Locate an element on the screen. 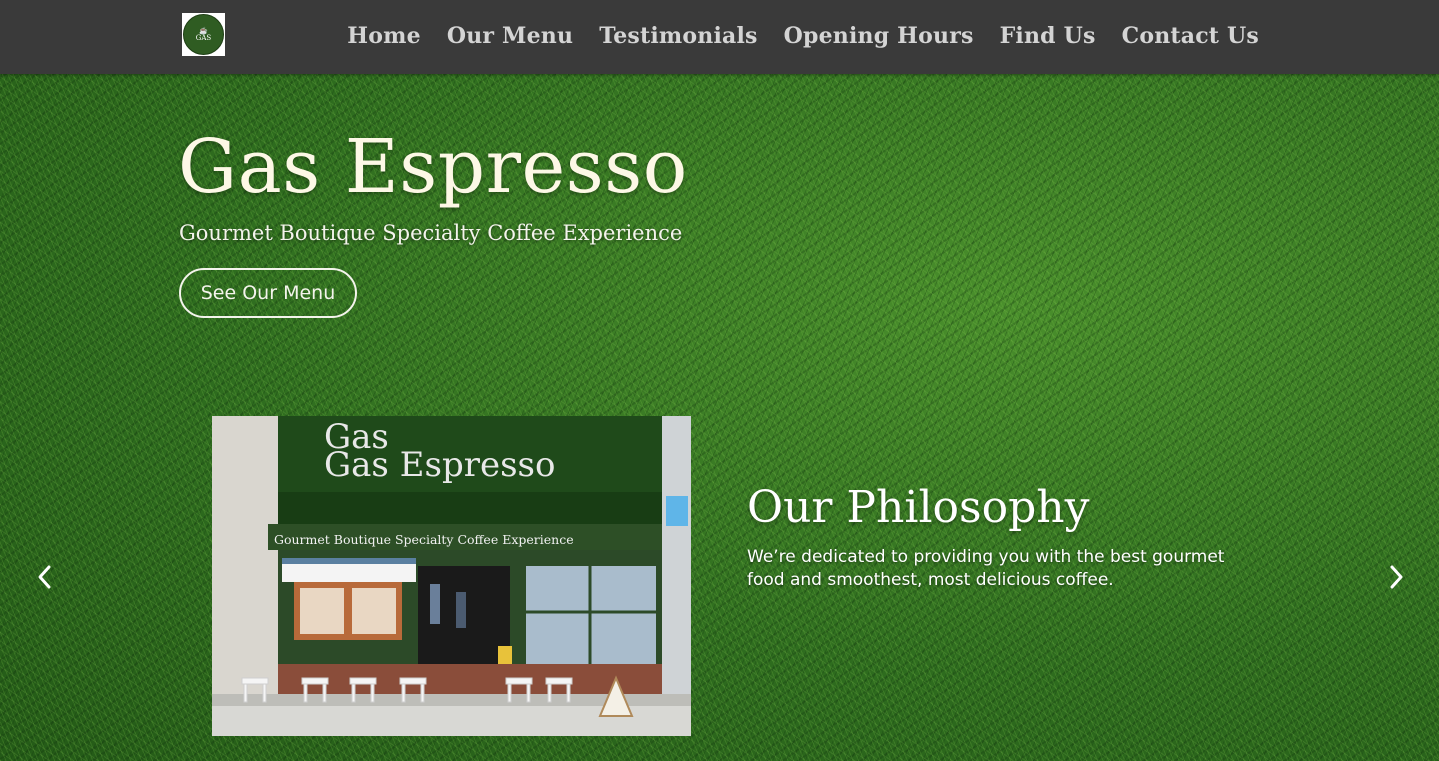 Image resolution: width=1439 pixels, height=761 pixels. site-logo: ☕ GAS is located at coordinates (203, 34).